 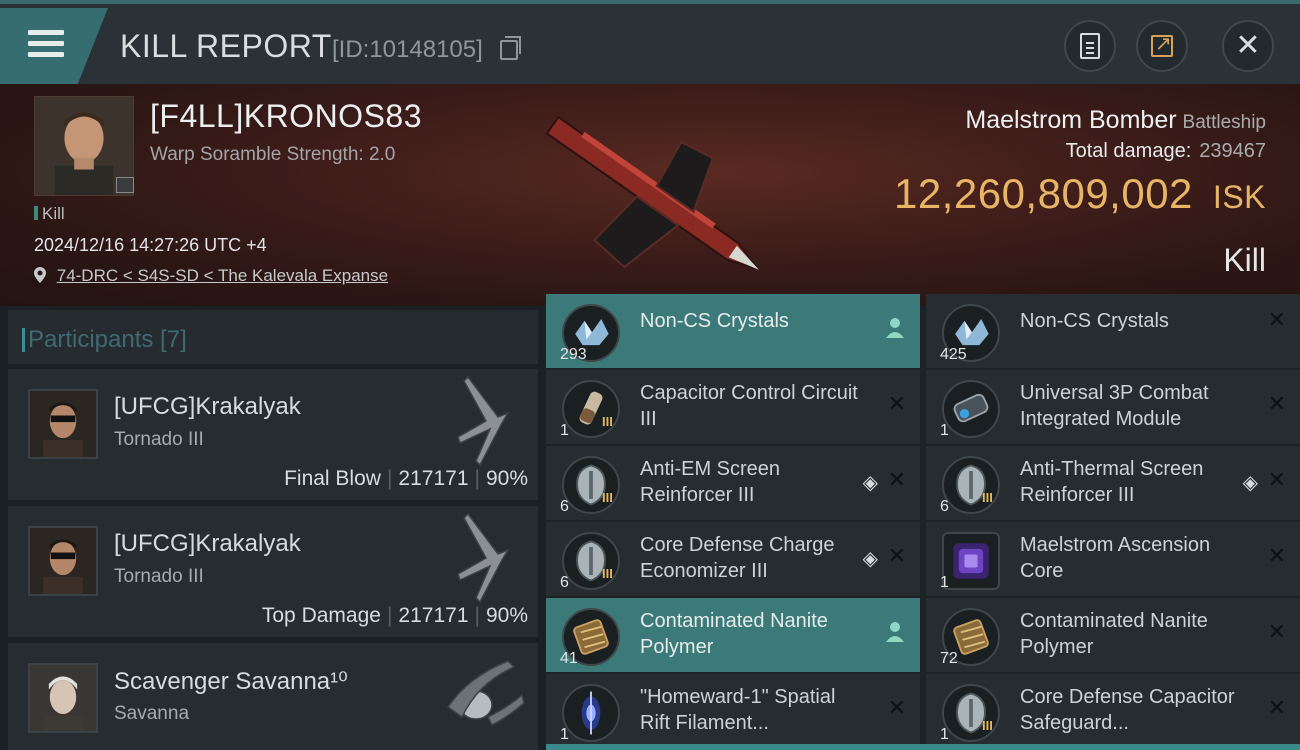 I want to click on participant-name: [UFCG]Krakalyak, so click(x=207, y=406).